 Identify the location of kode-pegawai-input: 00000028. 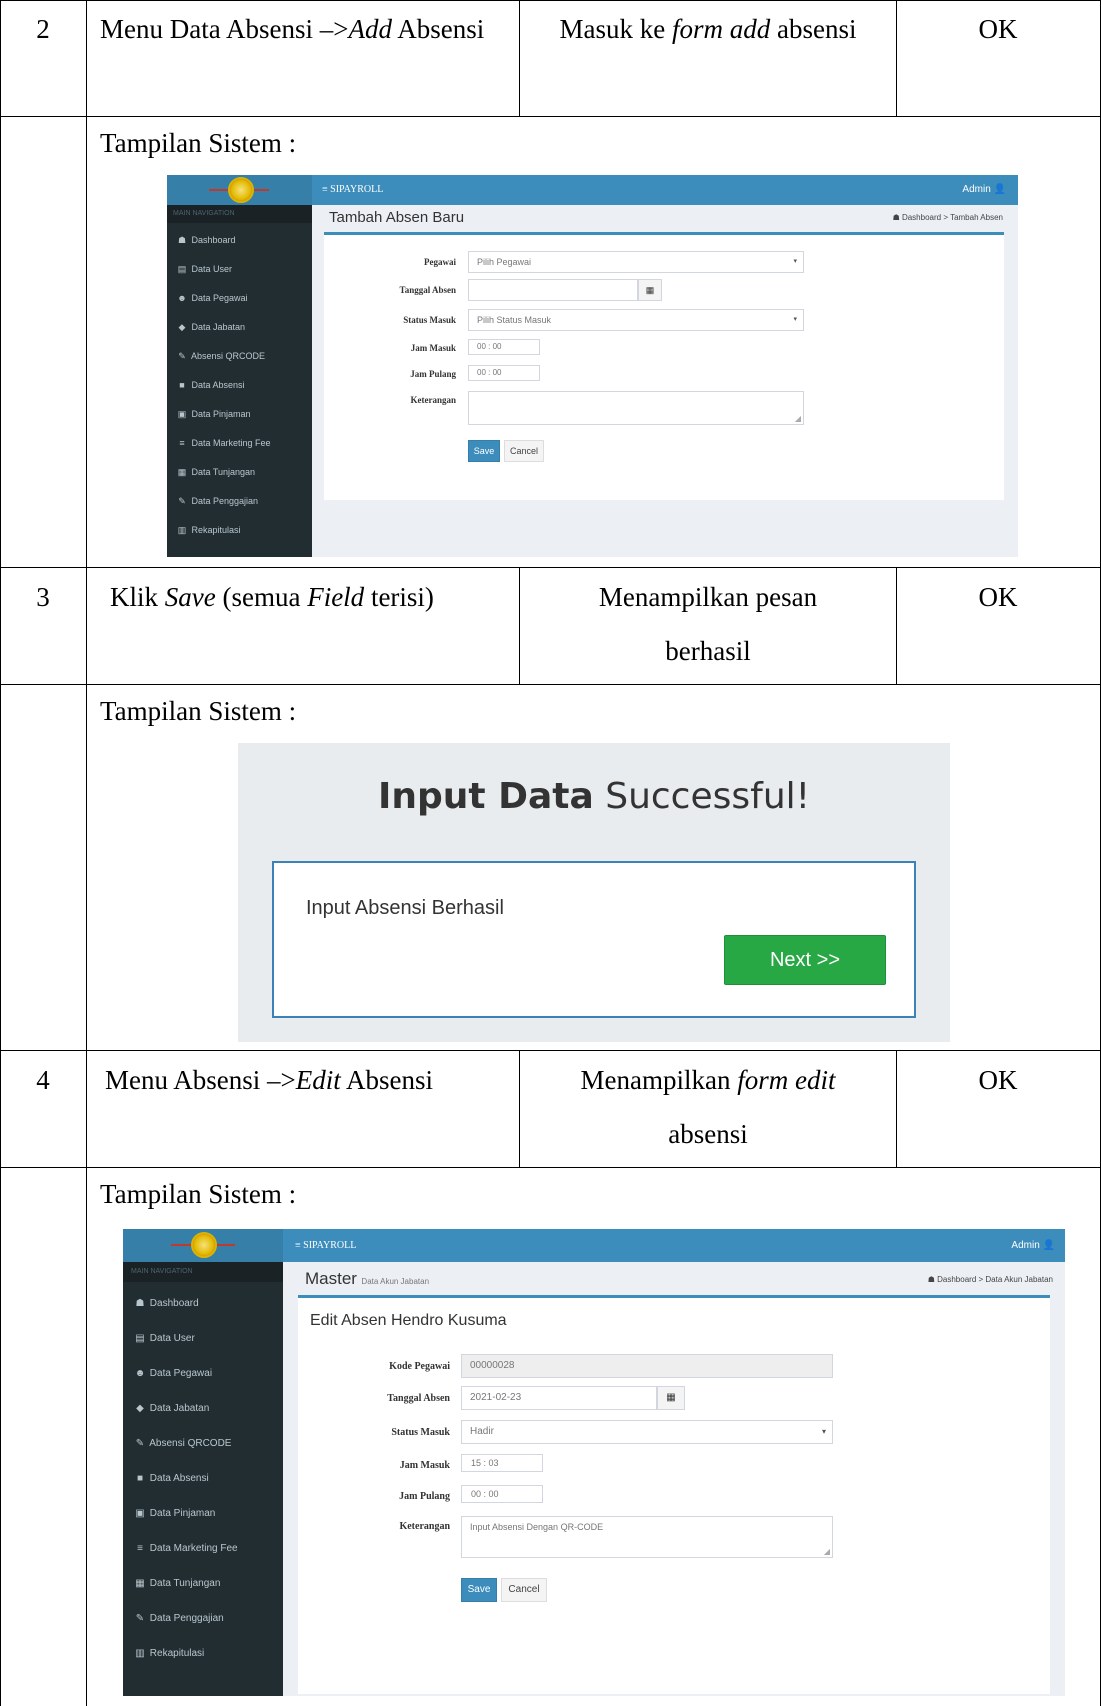
(647, 1366).